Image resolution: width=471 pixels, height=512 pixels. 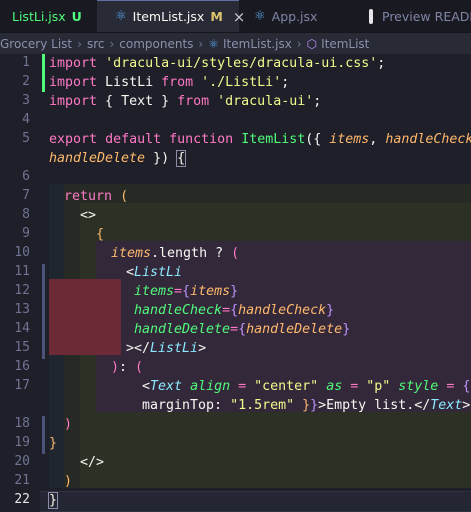 I want to click on code-line-13: handleCheck={handleCheck}, so click(x=302, y=310).